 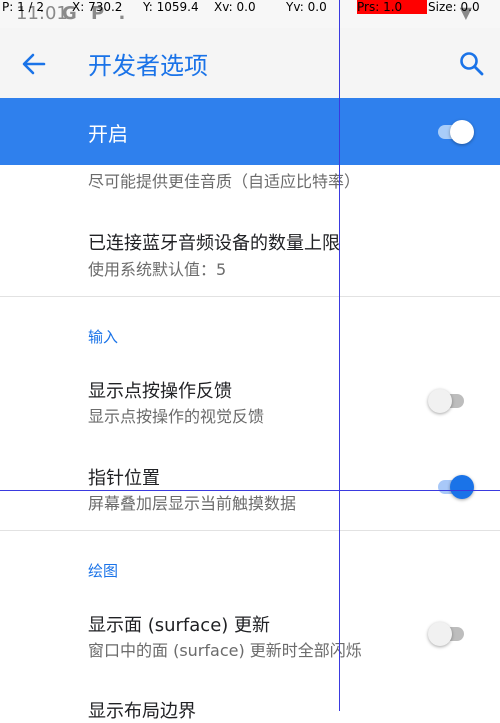 What do you see at coordinates (103, 337) in the screenshot?
I see `category-input: 输入` at bounding box center [103, 337].